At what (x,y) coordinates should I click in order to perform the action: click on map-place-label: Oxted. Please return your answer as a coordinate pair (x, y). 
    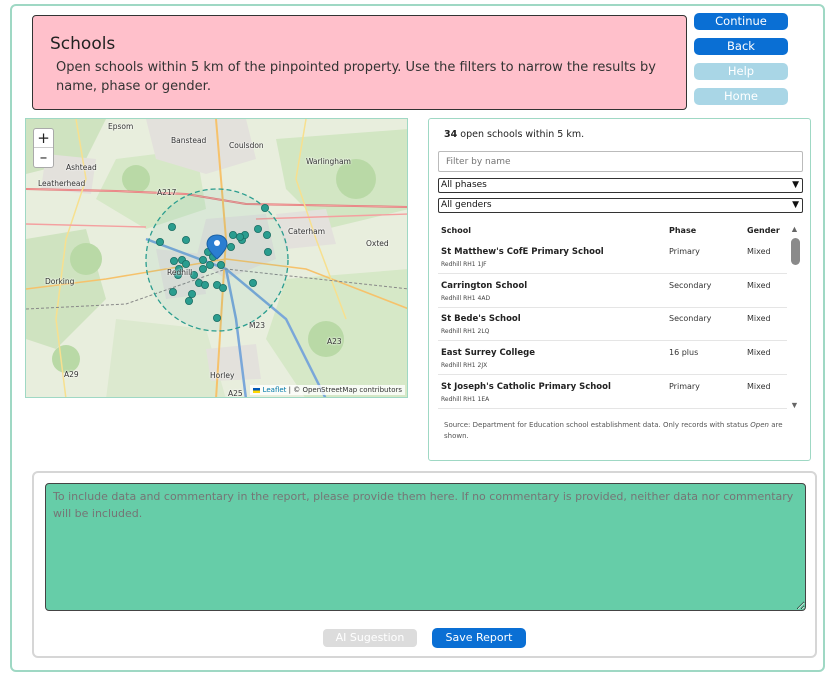
    Looking at the image, I should click on (377, 243).